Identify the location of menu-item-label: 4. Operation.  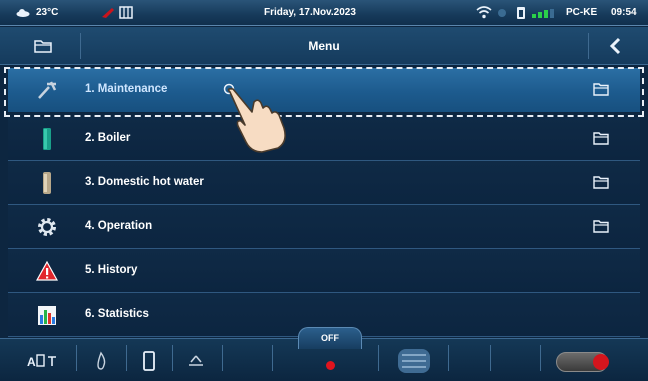
(119, 226).